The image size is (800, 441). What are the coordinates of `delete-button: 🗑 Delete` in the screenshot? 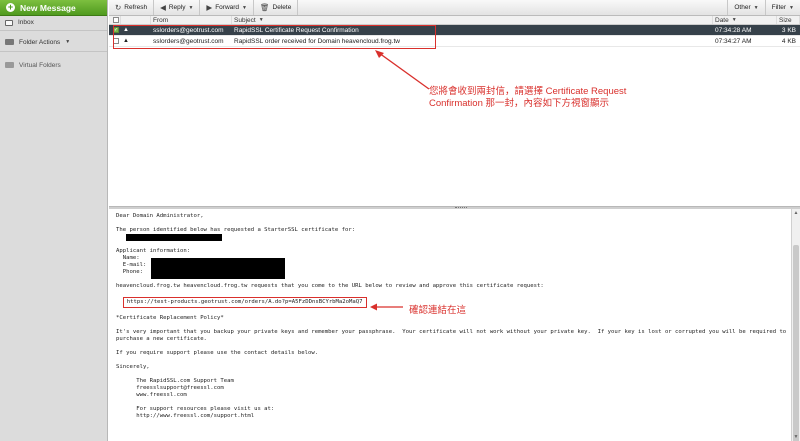 It's located at (276, 7).